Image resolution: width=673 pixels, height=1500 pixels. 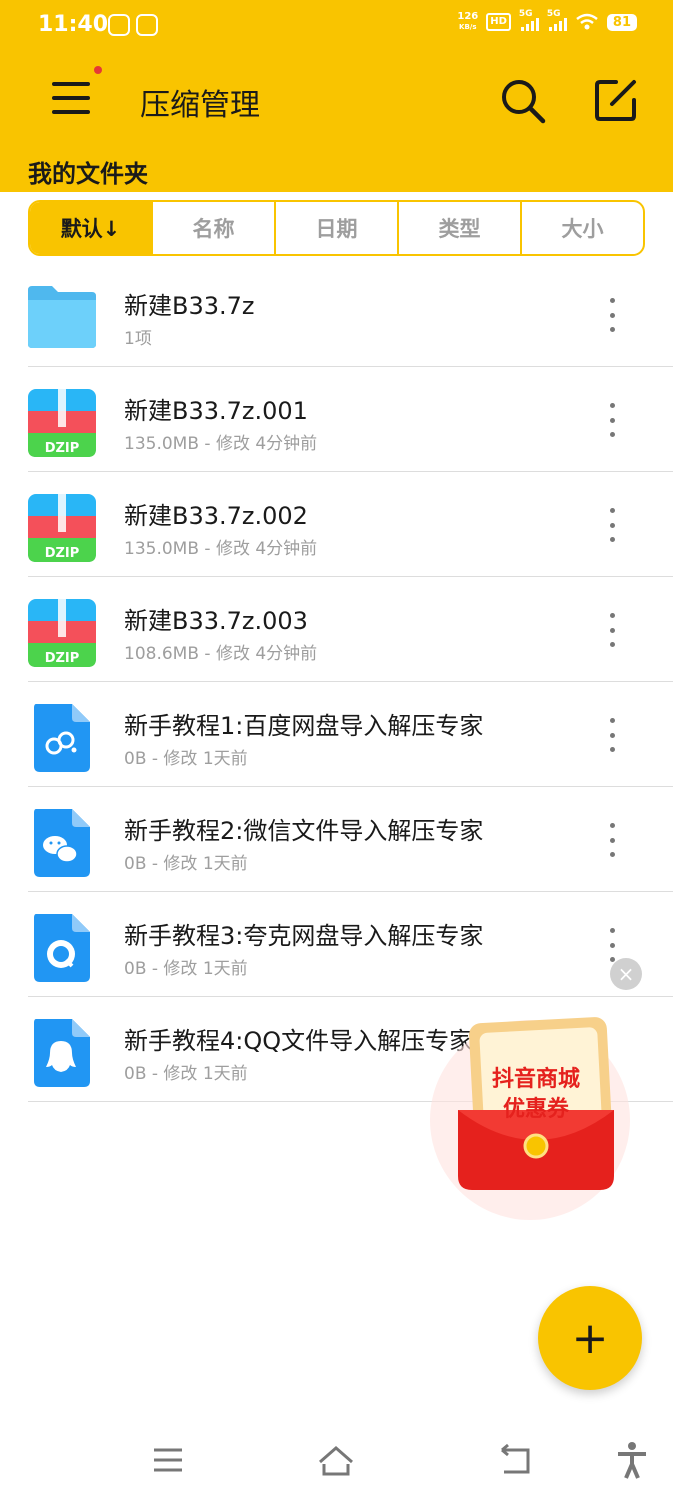 What do you see at coordinates (336, 314) in the screenshot?
I see `list-item: 新建B33.7z 1项` at bounding box center [336, 314].